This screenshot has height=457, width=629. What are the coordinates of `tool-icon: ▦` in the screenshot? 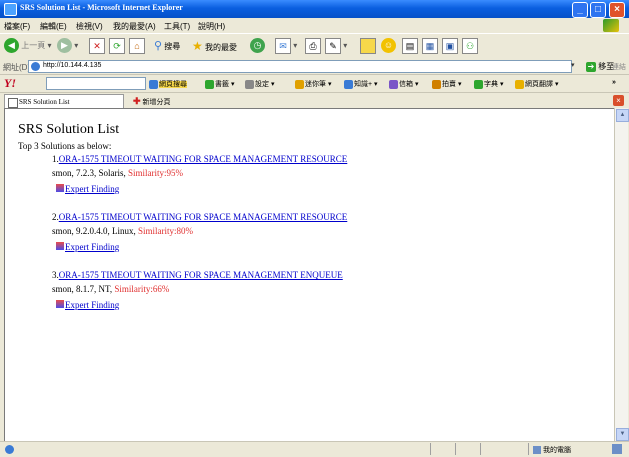 It's located at (430, 46).